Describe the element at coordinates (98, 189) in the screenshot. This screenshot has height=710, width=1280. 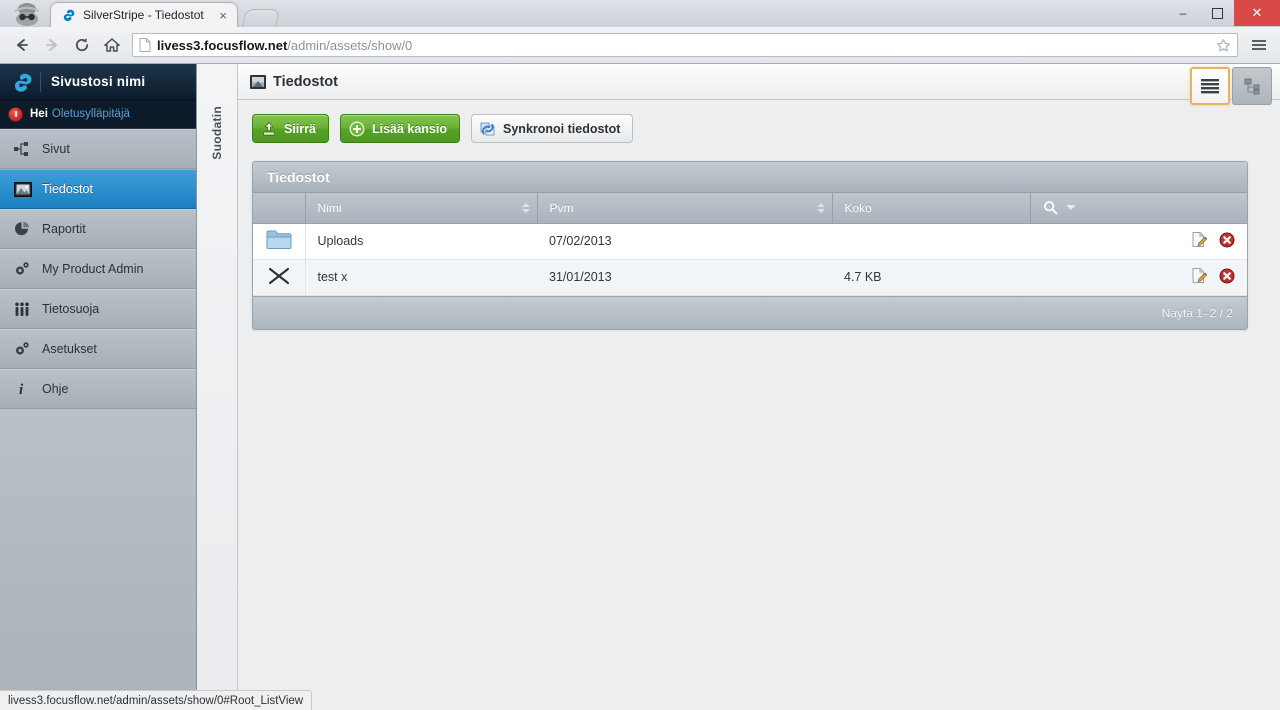
I see `sidebar-item-tiedostot: Tiedostot` at that location.